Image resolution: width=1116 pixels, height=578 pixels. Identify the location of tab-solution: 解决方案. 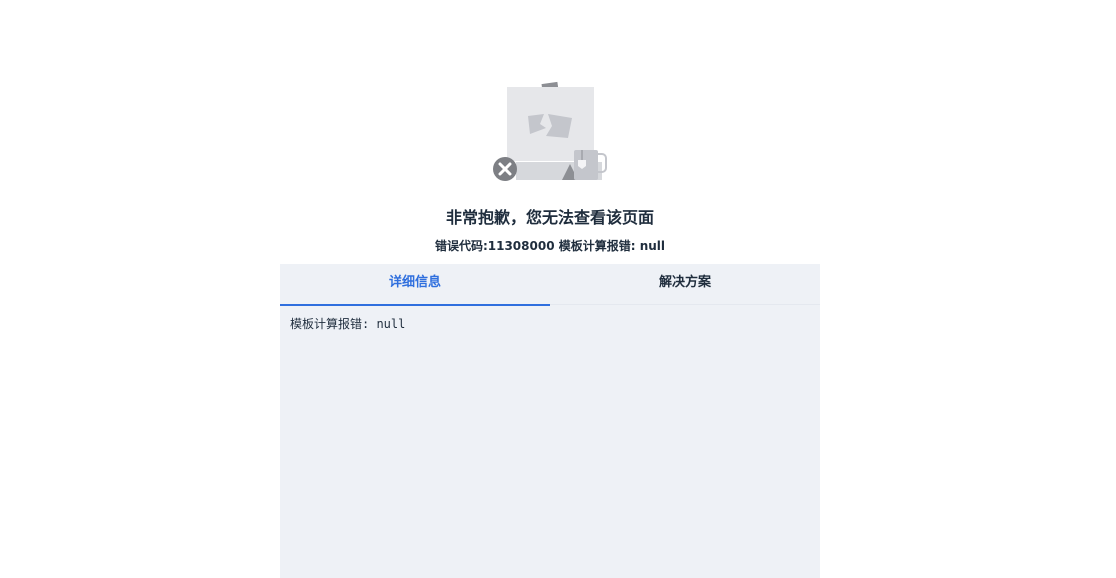
(685, 284).